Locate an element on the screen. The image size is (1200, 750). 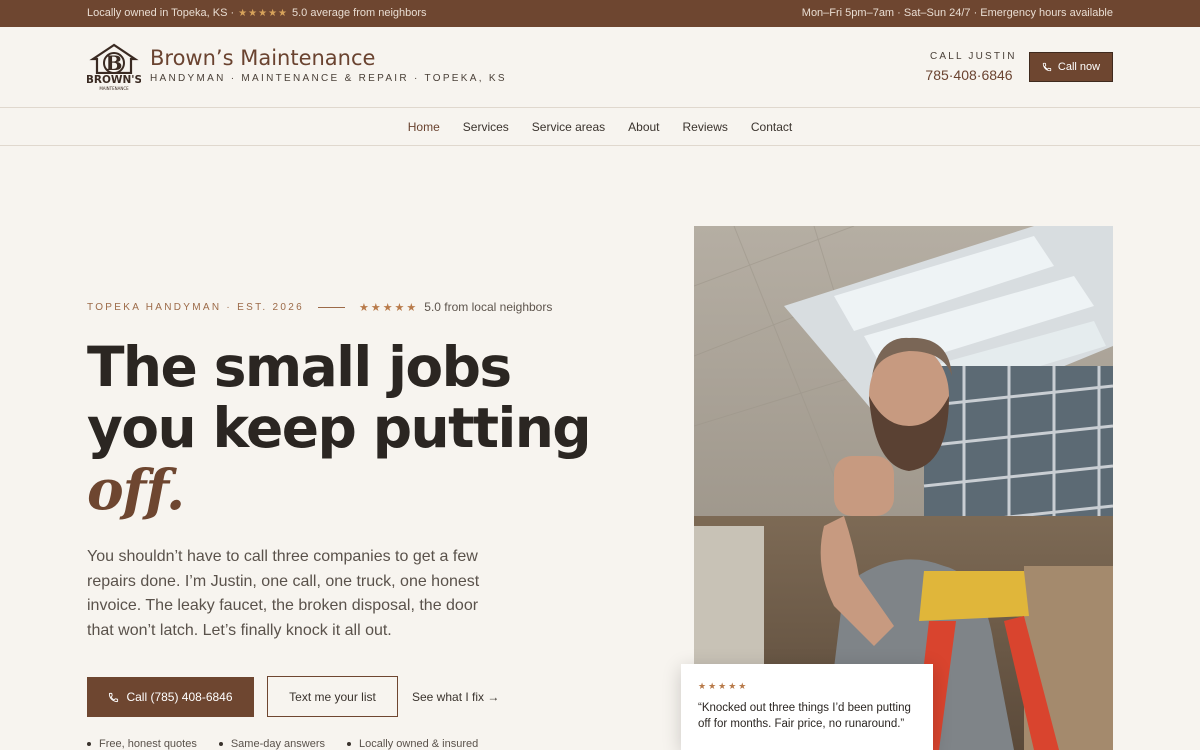
eyebrow-divider is located at coordinates (331, 307).